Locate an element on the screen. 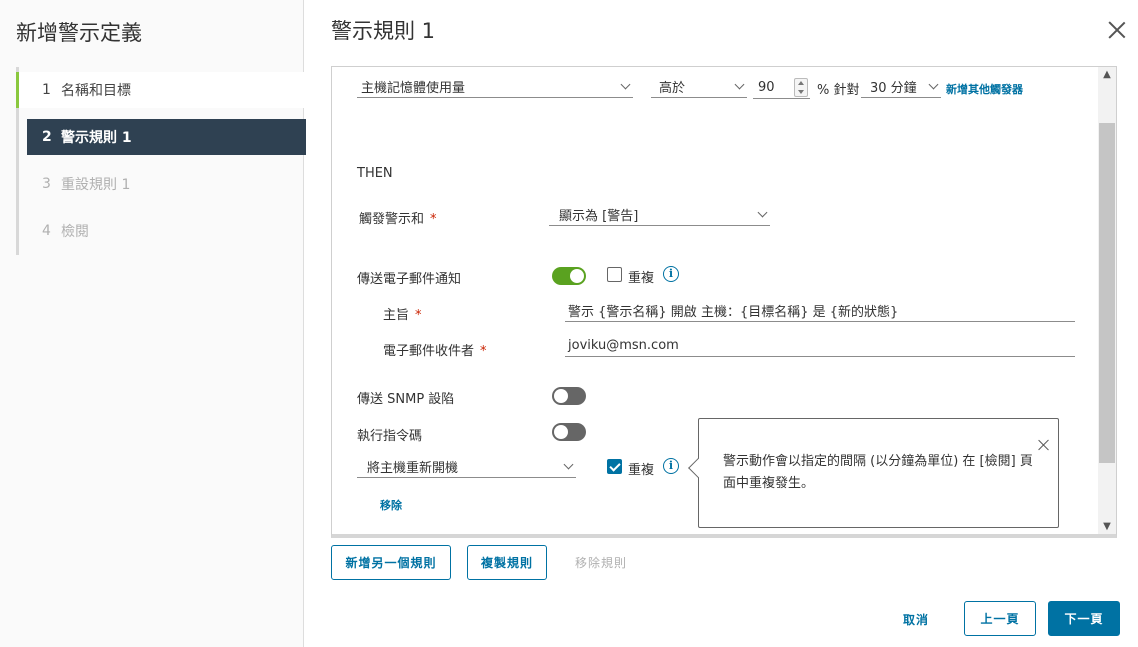 This screenshot has width=1138, height=647. trigger-alert-text: 觸發警示和 is located at coordinates (392, 219).